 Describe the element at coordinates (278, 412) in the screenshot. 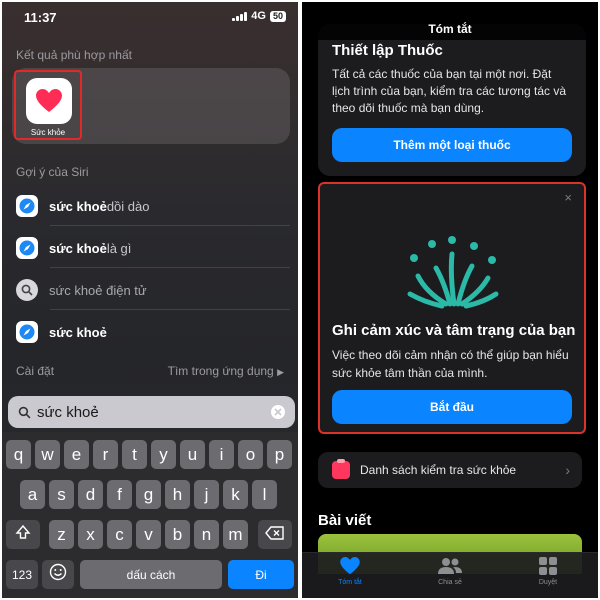

I see `clear-icon` at that location.